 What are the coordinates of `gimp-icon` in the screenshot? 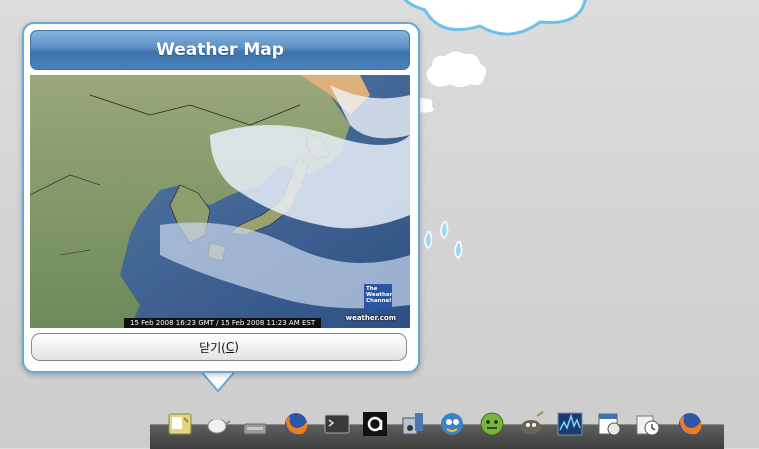 It's located at (531, 424).